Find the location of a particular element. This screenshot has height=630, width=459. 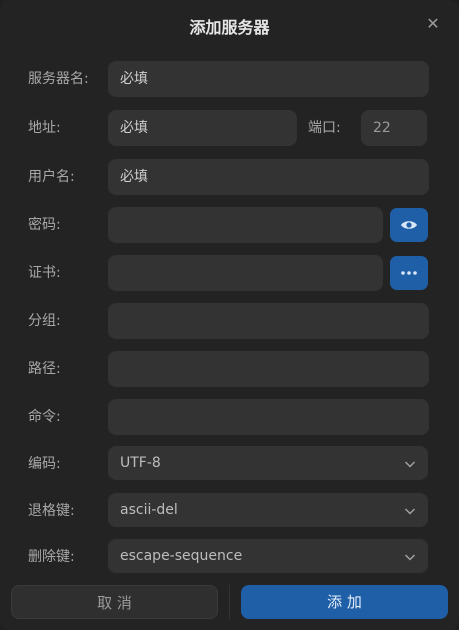

dialog-title: 添加服务器 is located at coordinates (229, 27).